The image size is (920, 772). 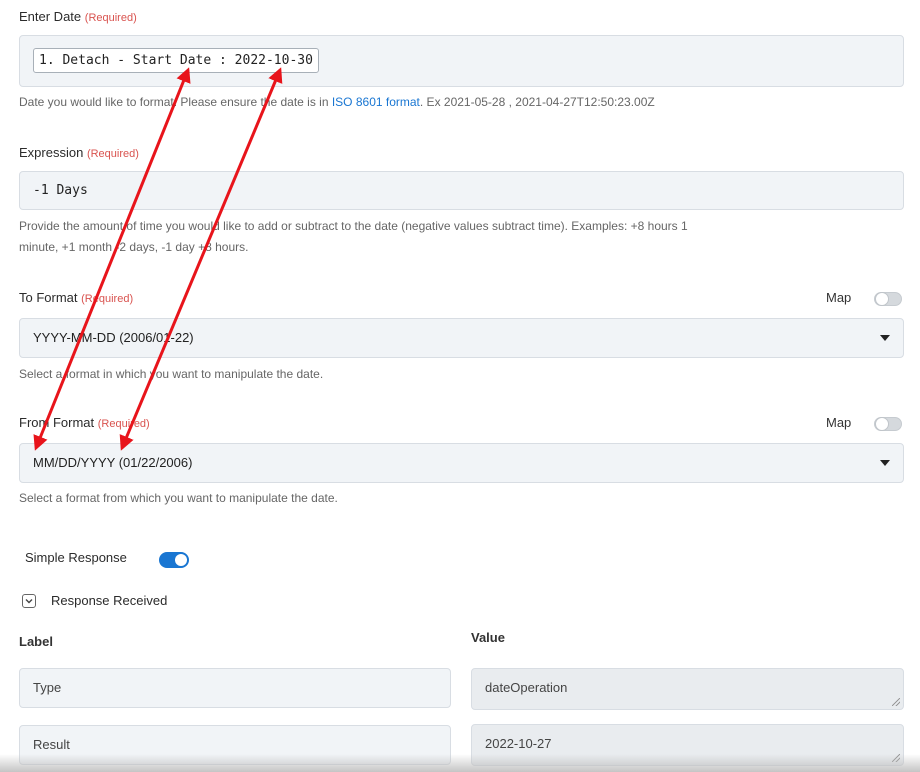 I want to click on annotation-arrows, so click(x=158, y=259).